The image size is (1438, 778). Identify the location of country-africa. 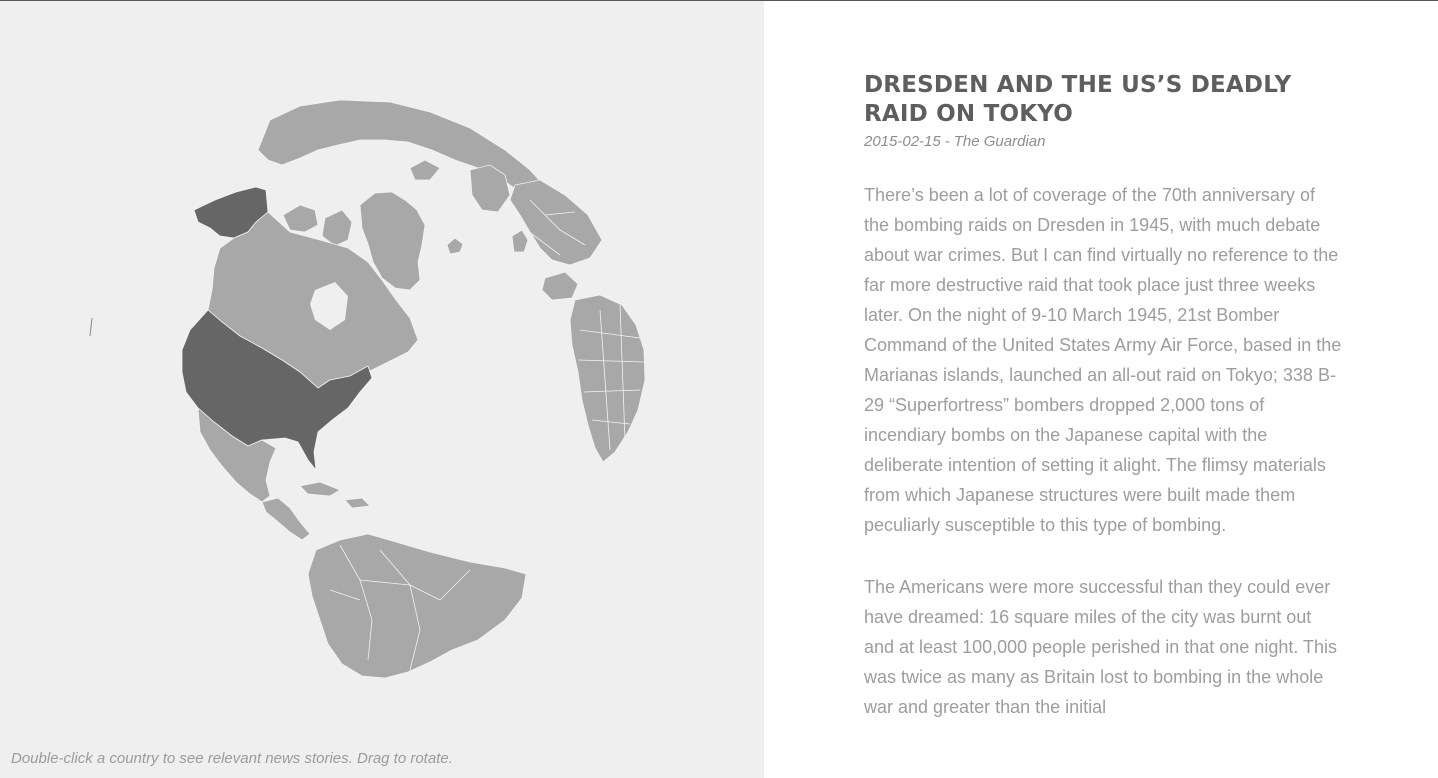
(607, 378).